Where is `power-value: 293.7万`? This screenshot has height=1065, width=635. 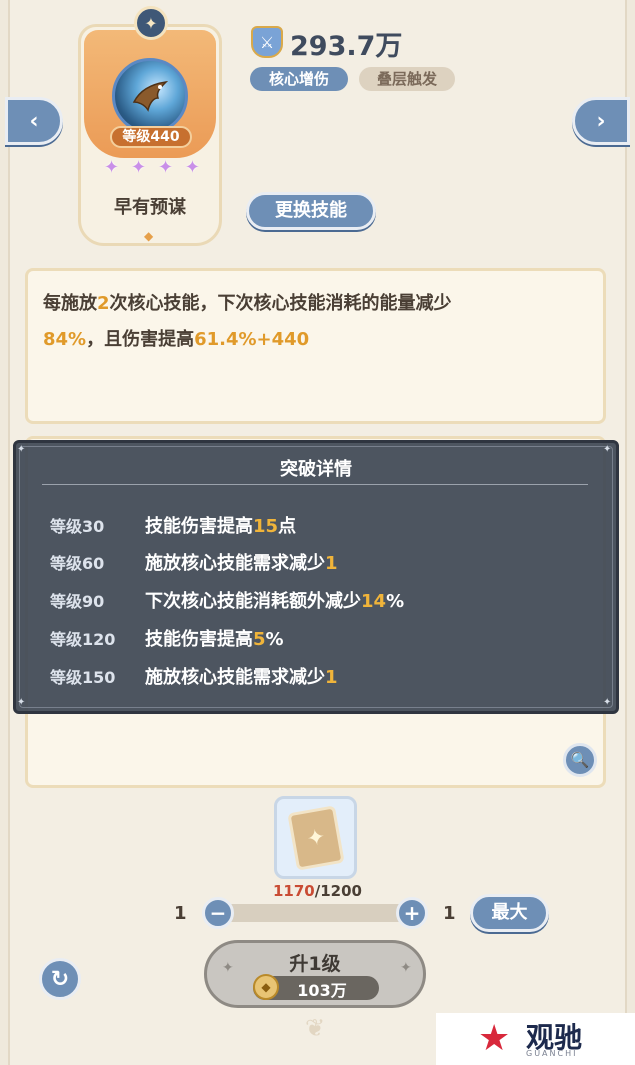
power-value: 293.7万 is located at coordinates (346, 46).